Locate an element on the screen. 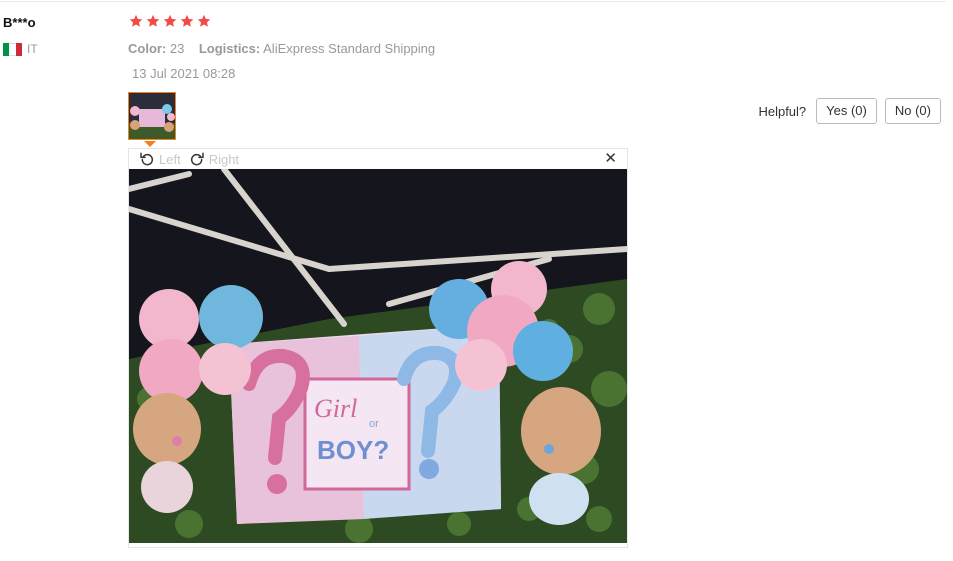 This screenshot has width=953, height=561. star-rating is located at coordinates (170, 21).